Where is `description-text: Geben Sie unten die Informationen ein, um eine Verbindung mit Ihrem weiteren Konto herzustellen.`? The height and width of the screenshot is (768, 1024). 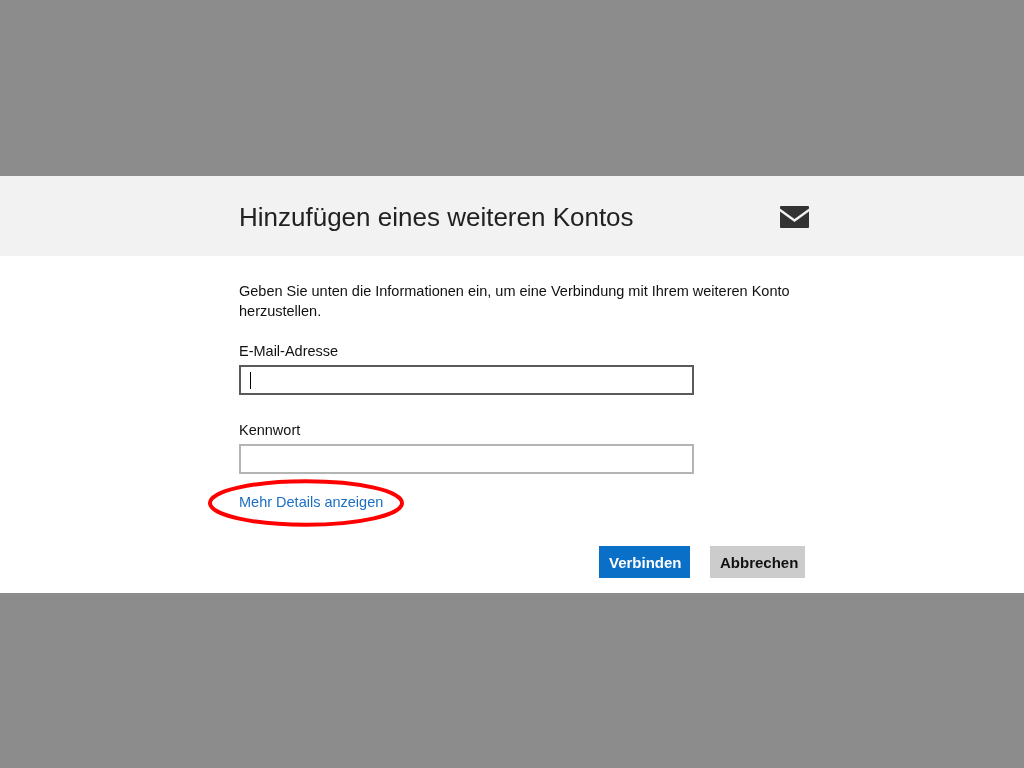
description-text: Geben Sie unten die Informationen ein, um eine Verbindung mit Ihrem weiteren Konto herzustellen. is located at coordinates (515, 301).